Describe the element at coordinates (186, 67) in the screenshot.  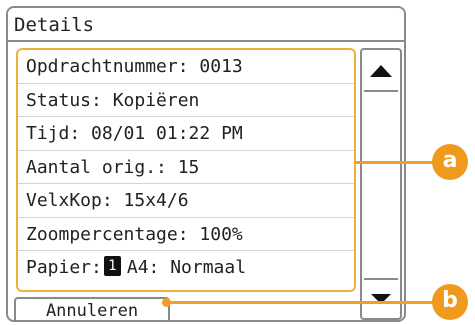
I see `detail-row-job-number: Opdrachtnummer: 0013` at that location.